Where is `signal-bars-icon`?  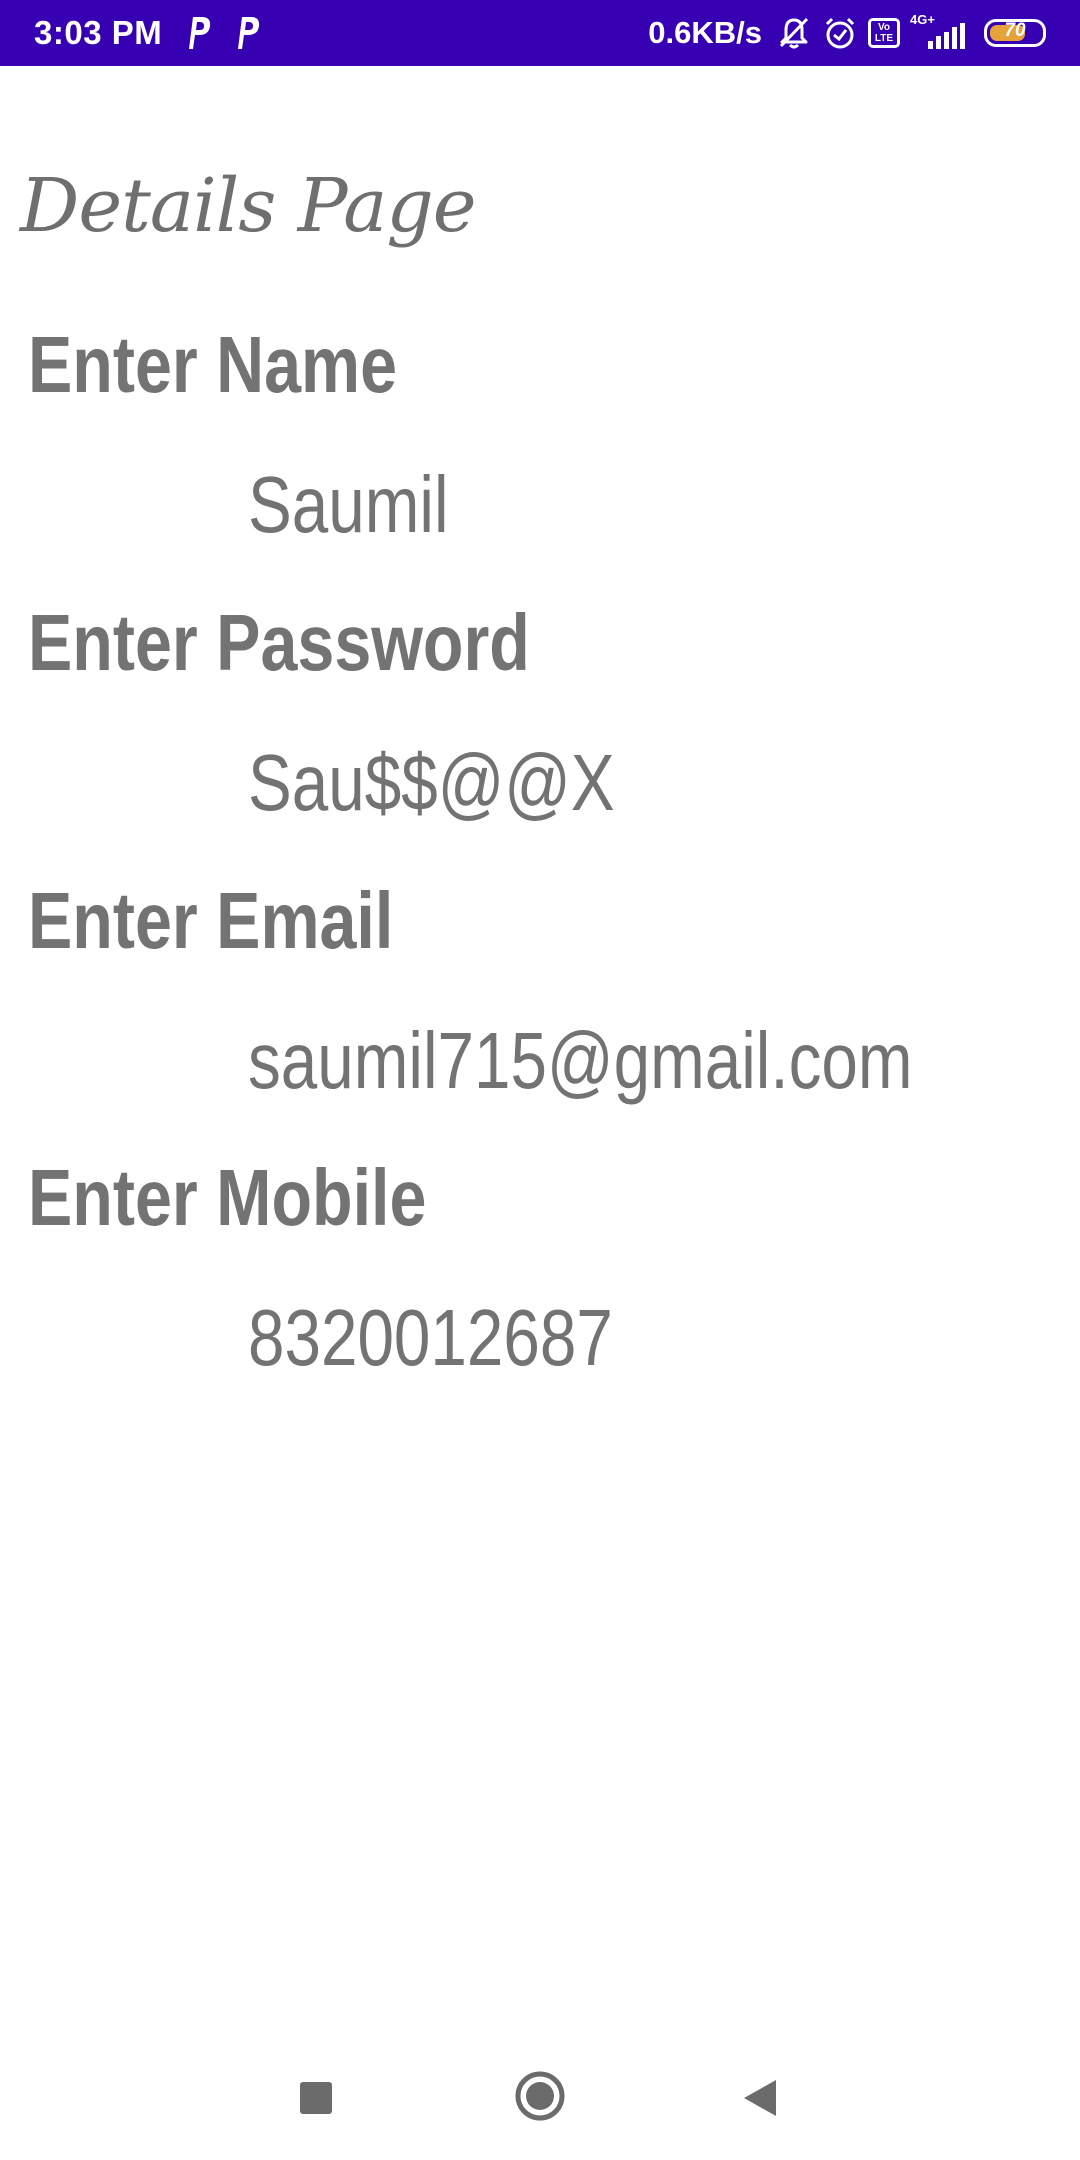 signal-bars-icon is located at coordinates (946, 36).